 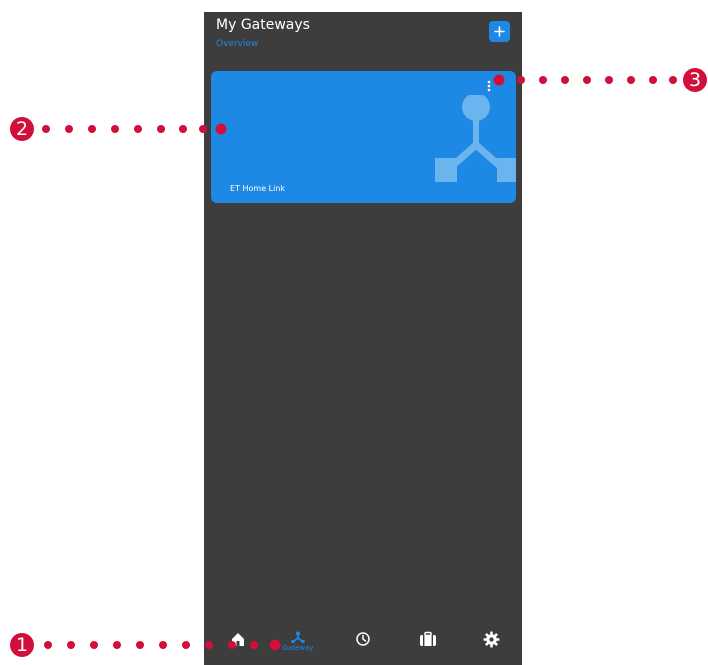 I want to click on callout-3: 3, so click(x=695, y=80).